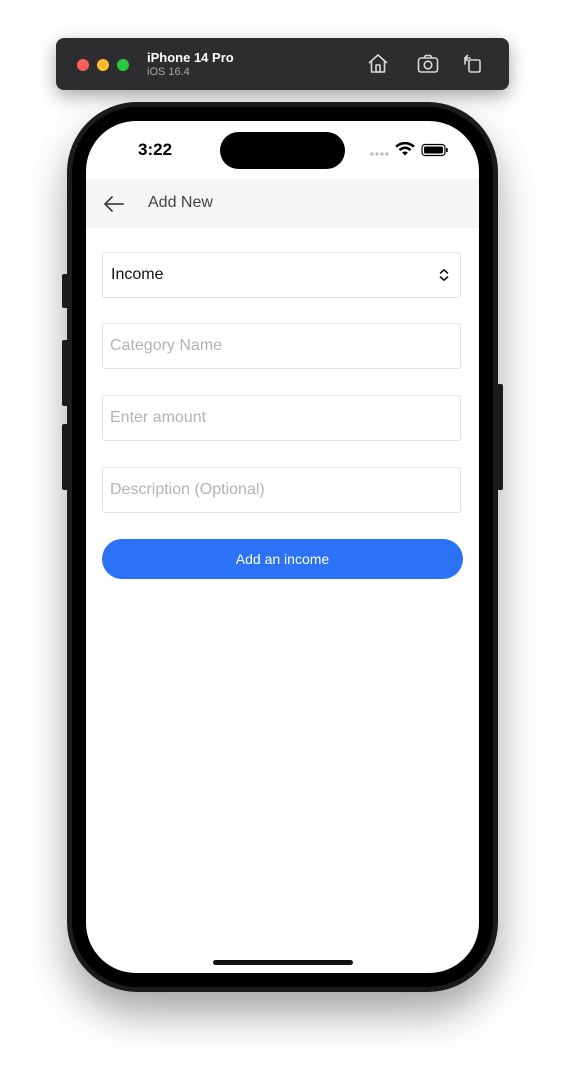  I want to click on description-input, so click(281, 490).